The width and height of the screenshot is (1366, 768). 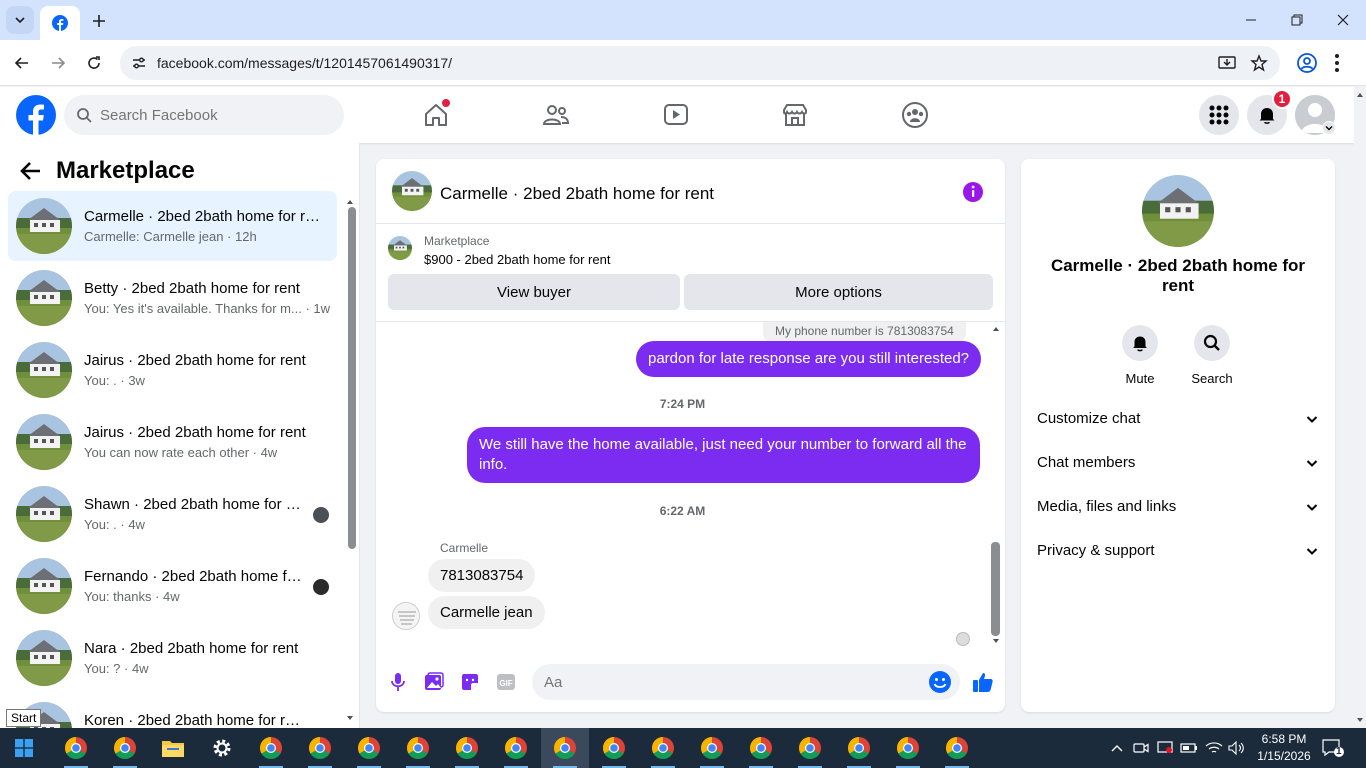 What do you see at coordinates (577, 194) in the screenshot?
I see `chat-title: Carmelle · 2bed 2bath home for rent` at bounding box center [577, 194].